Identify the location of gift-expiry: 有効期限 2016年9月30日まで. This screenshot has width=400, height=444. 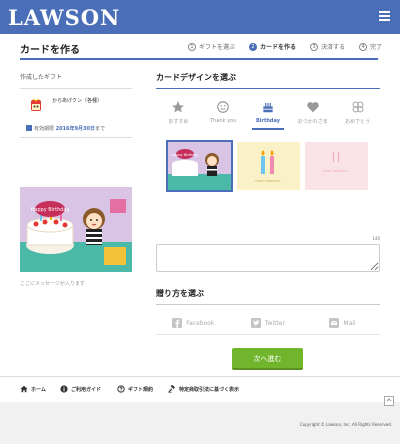
(65, 128).